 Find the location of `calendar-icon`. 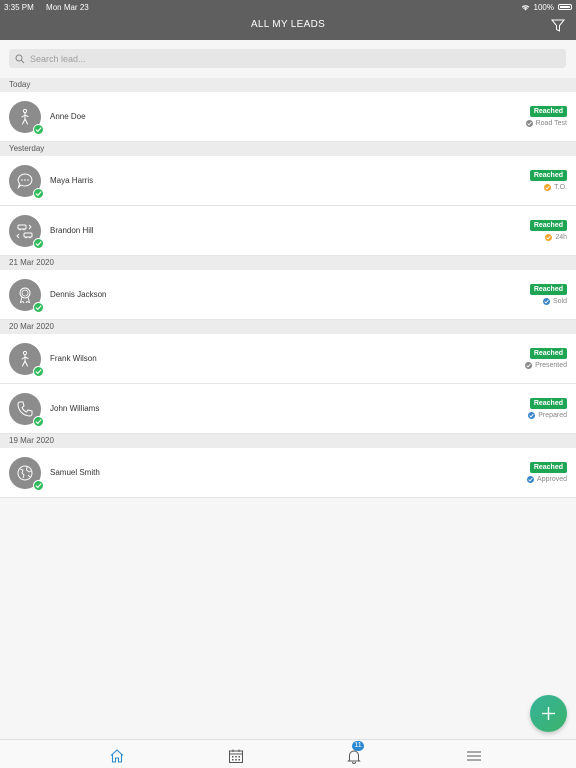

calendar-icon is located at coordinates (236, 756).